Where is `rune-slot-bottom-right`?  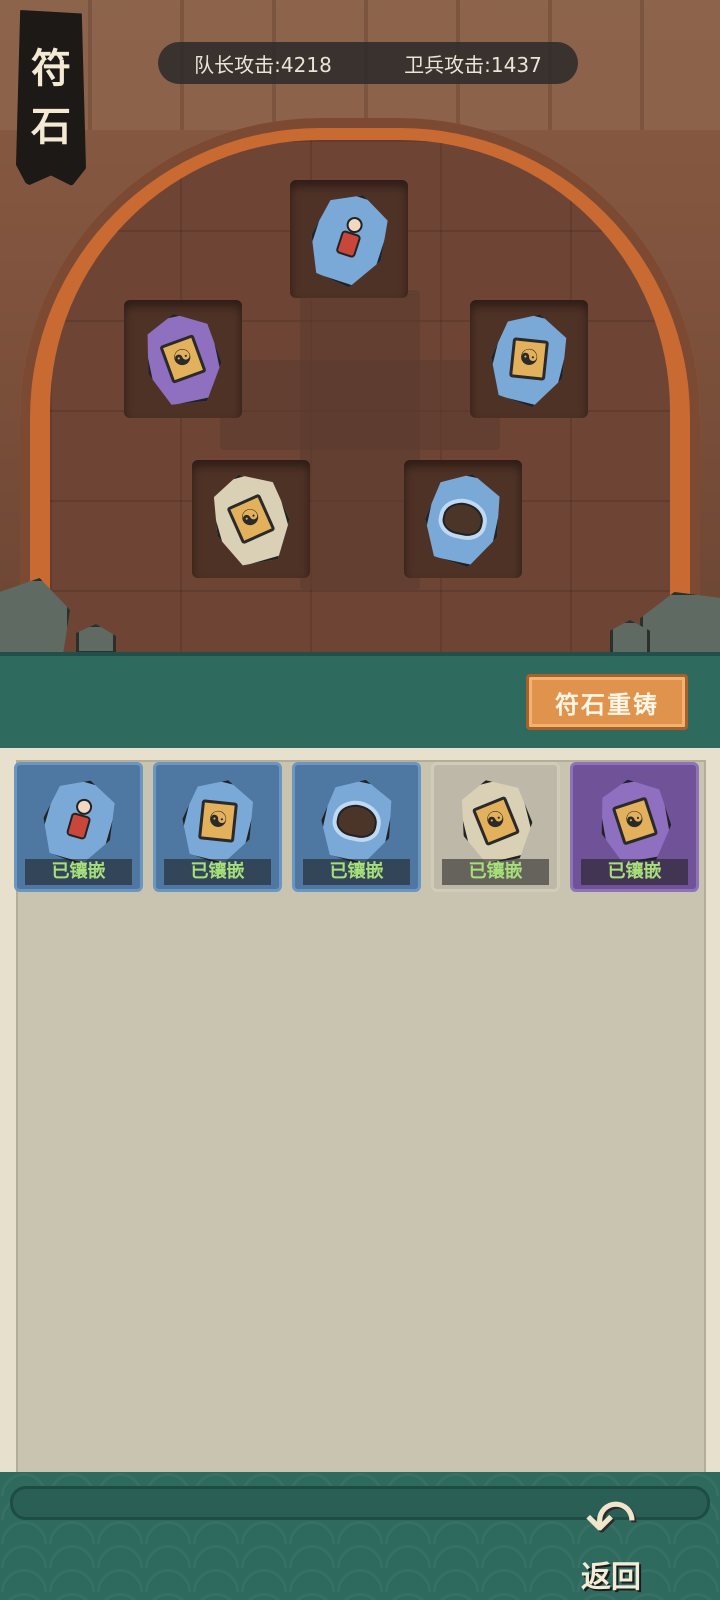
rune-slot-bottom-right is located at coordinates (463, 519).